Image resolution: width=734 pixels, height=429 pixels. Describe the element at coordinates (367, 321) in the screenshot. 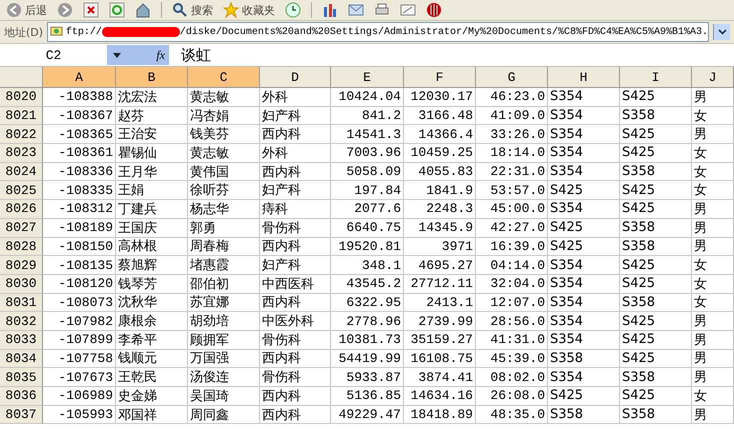

I see `table-cell: 2778.96` at that location.